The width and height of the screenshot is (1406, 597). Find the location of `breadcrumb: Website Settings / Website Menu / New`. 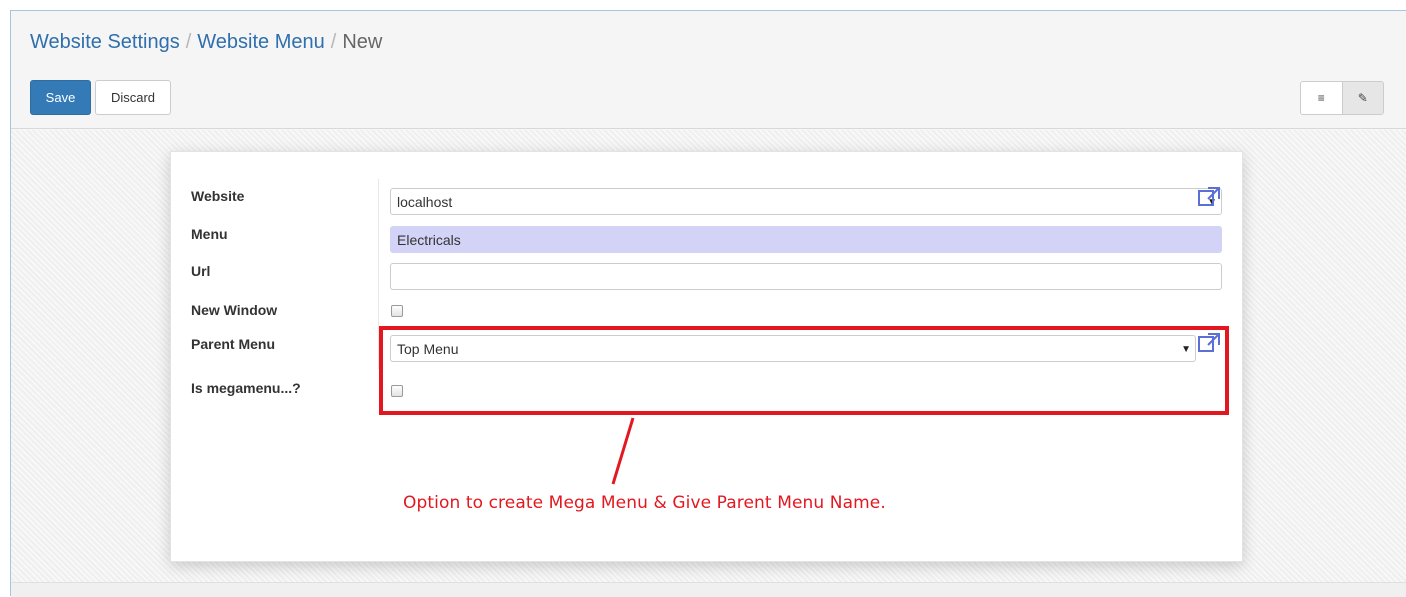

breadcrumb: Website Settings / Website Menu / New is located at coordinates (206, 42).